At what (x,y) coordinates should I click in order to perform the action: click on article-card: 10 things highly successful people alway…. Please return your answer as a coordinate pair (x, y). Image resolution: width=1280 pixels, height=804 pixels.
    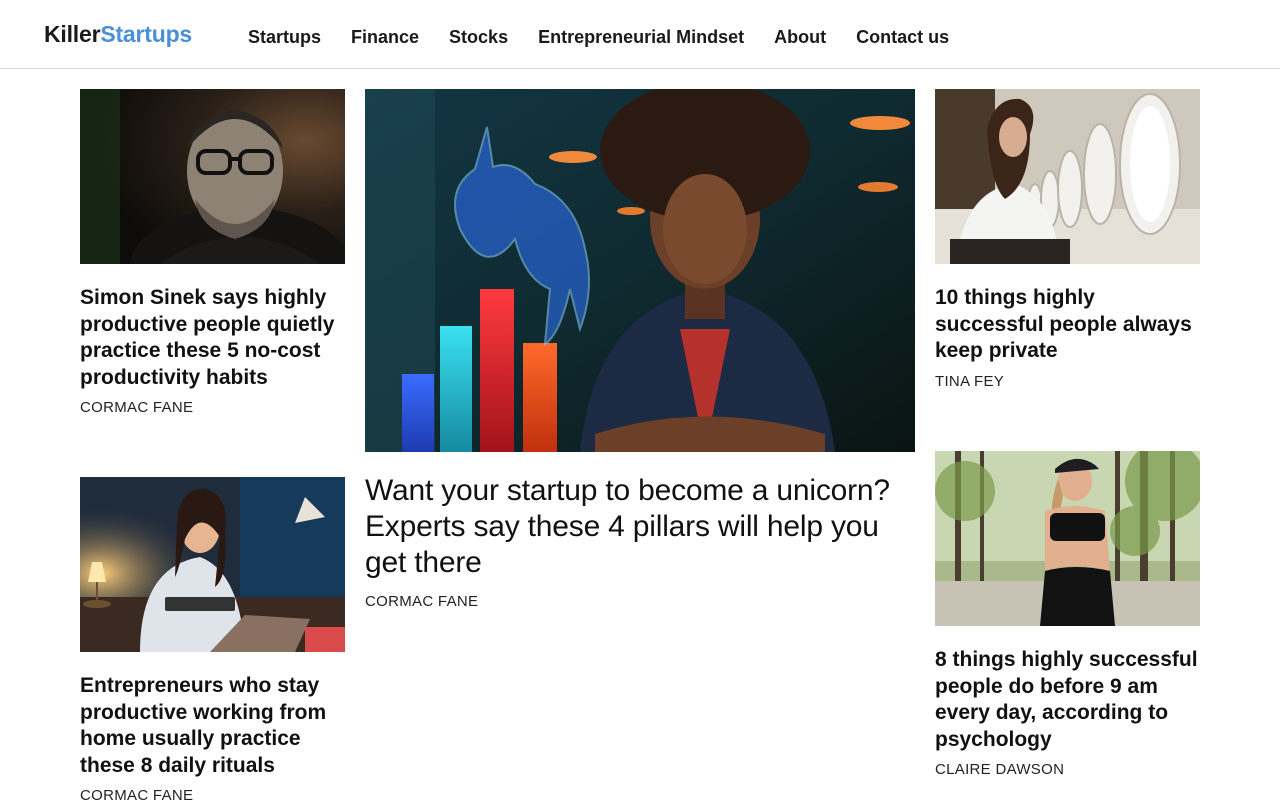
    Looking at the image, I should click on (1067, 239).